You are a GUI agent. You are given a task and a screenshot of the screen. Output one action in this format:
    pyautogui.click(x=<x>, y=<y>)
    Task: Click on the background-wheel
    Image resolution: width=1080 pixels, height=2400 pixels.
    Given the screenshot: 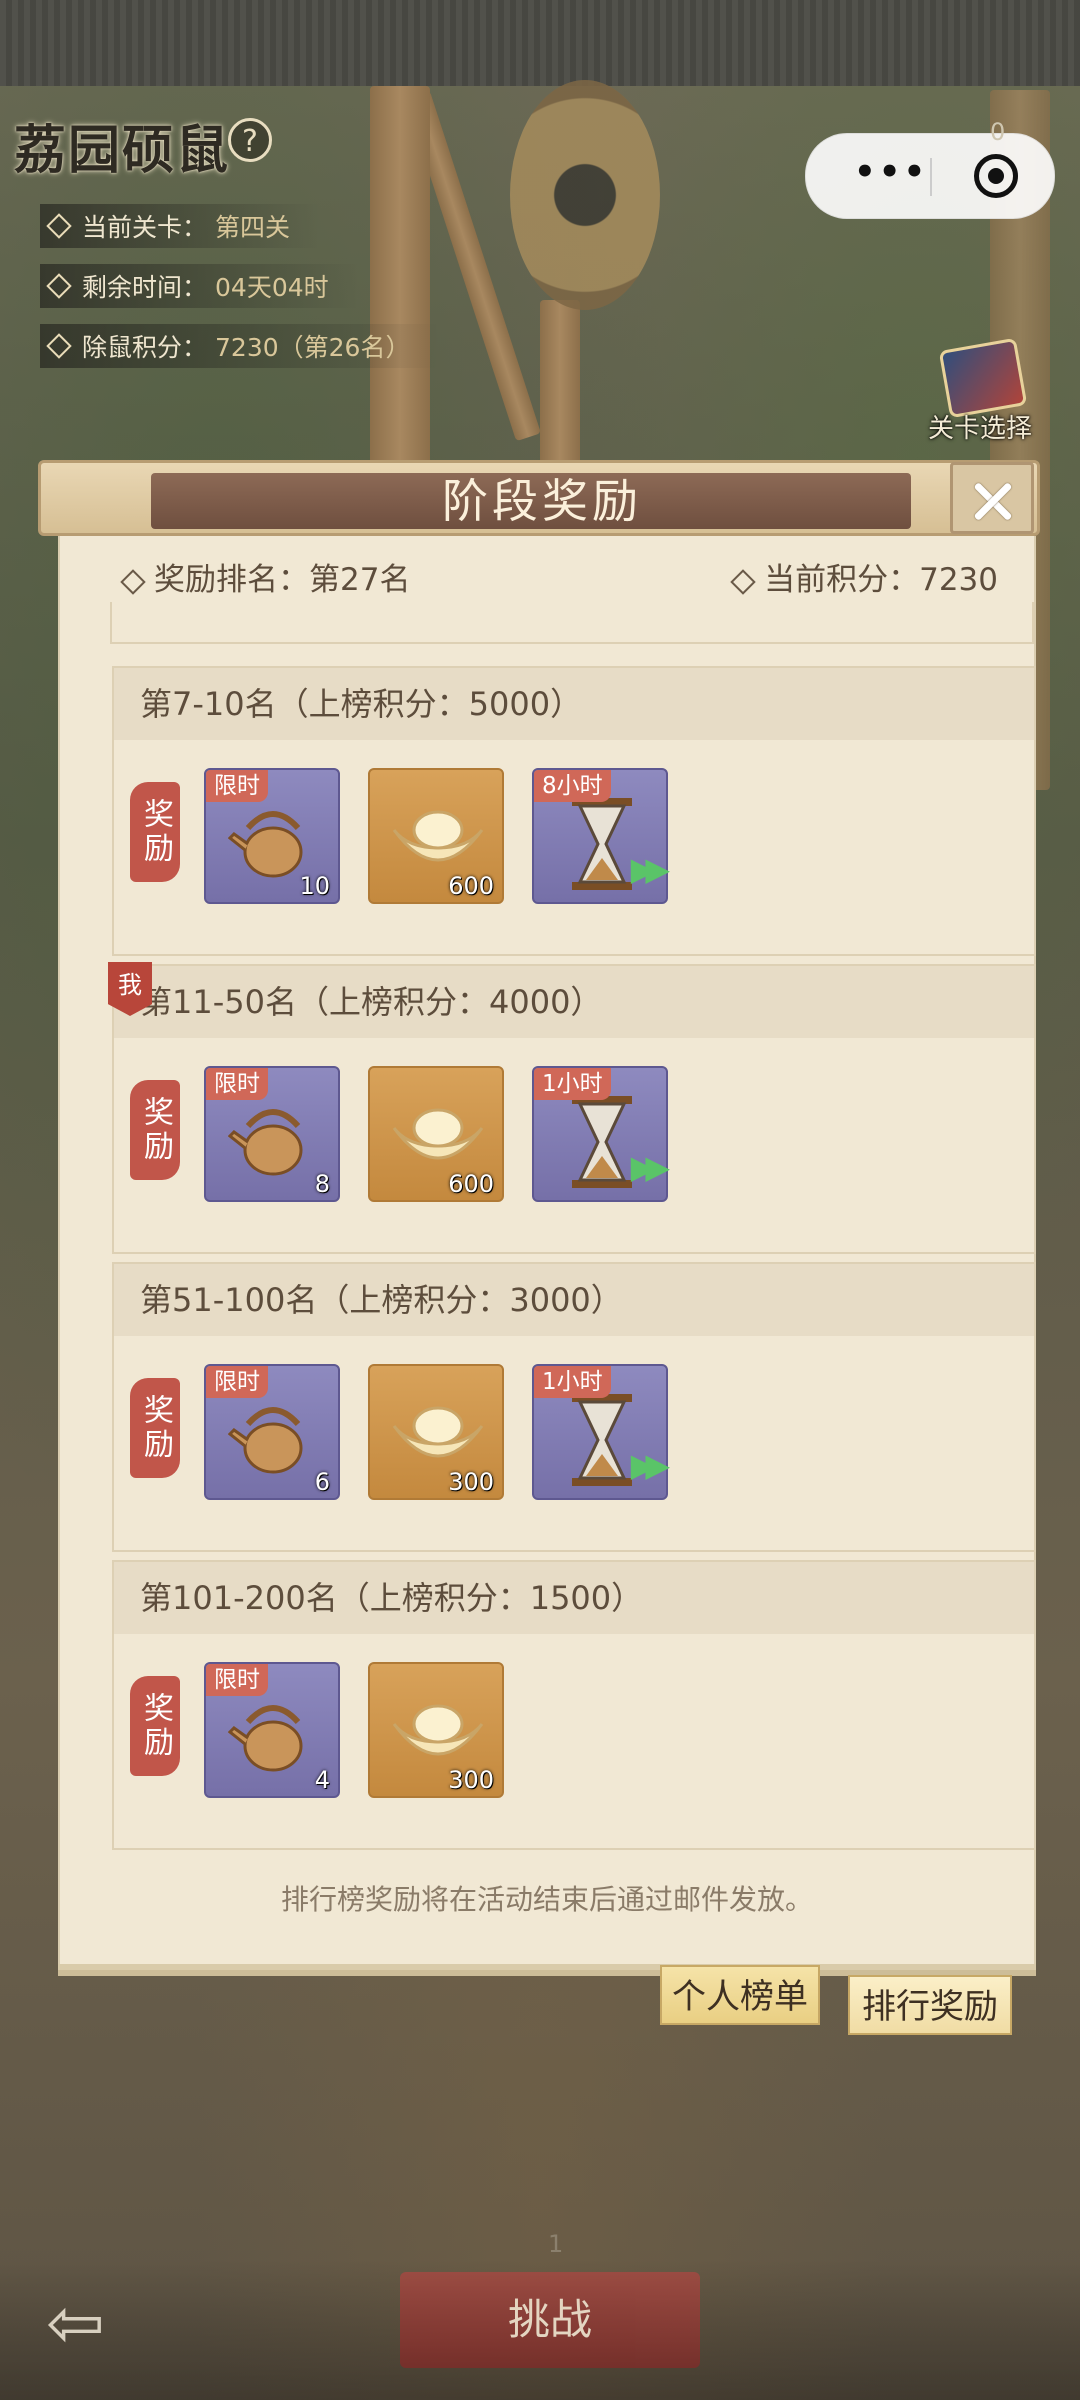 What is the action you would take?
    pyautogui.click(x=585, y=195)
    